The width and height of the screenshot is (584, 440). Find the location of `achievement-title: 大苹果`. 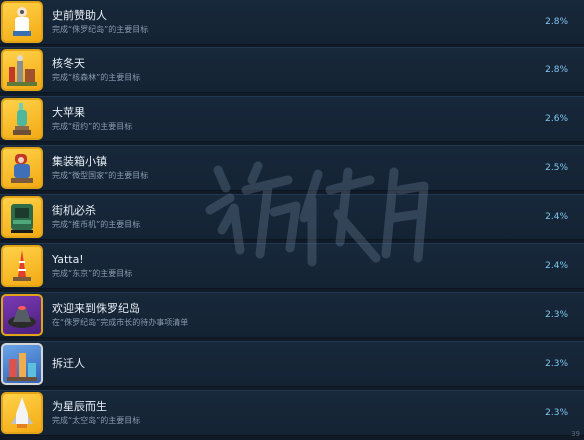

achievement-title: 大苹果 is located at coordinates (68, 112).